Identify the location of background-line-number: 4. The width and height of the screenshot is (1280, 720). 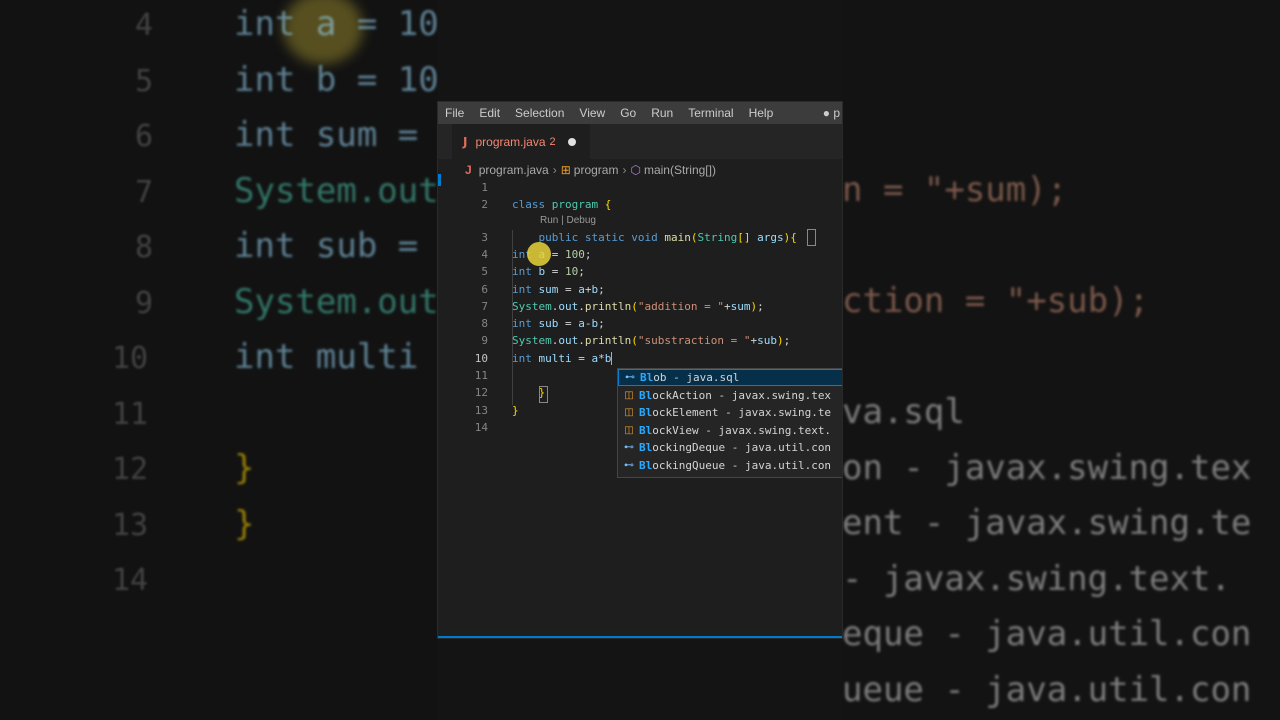
(144, 25).